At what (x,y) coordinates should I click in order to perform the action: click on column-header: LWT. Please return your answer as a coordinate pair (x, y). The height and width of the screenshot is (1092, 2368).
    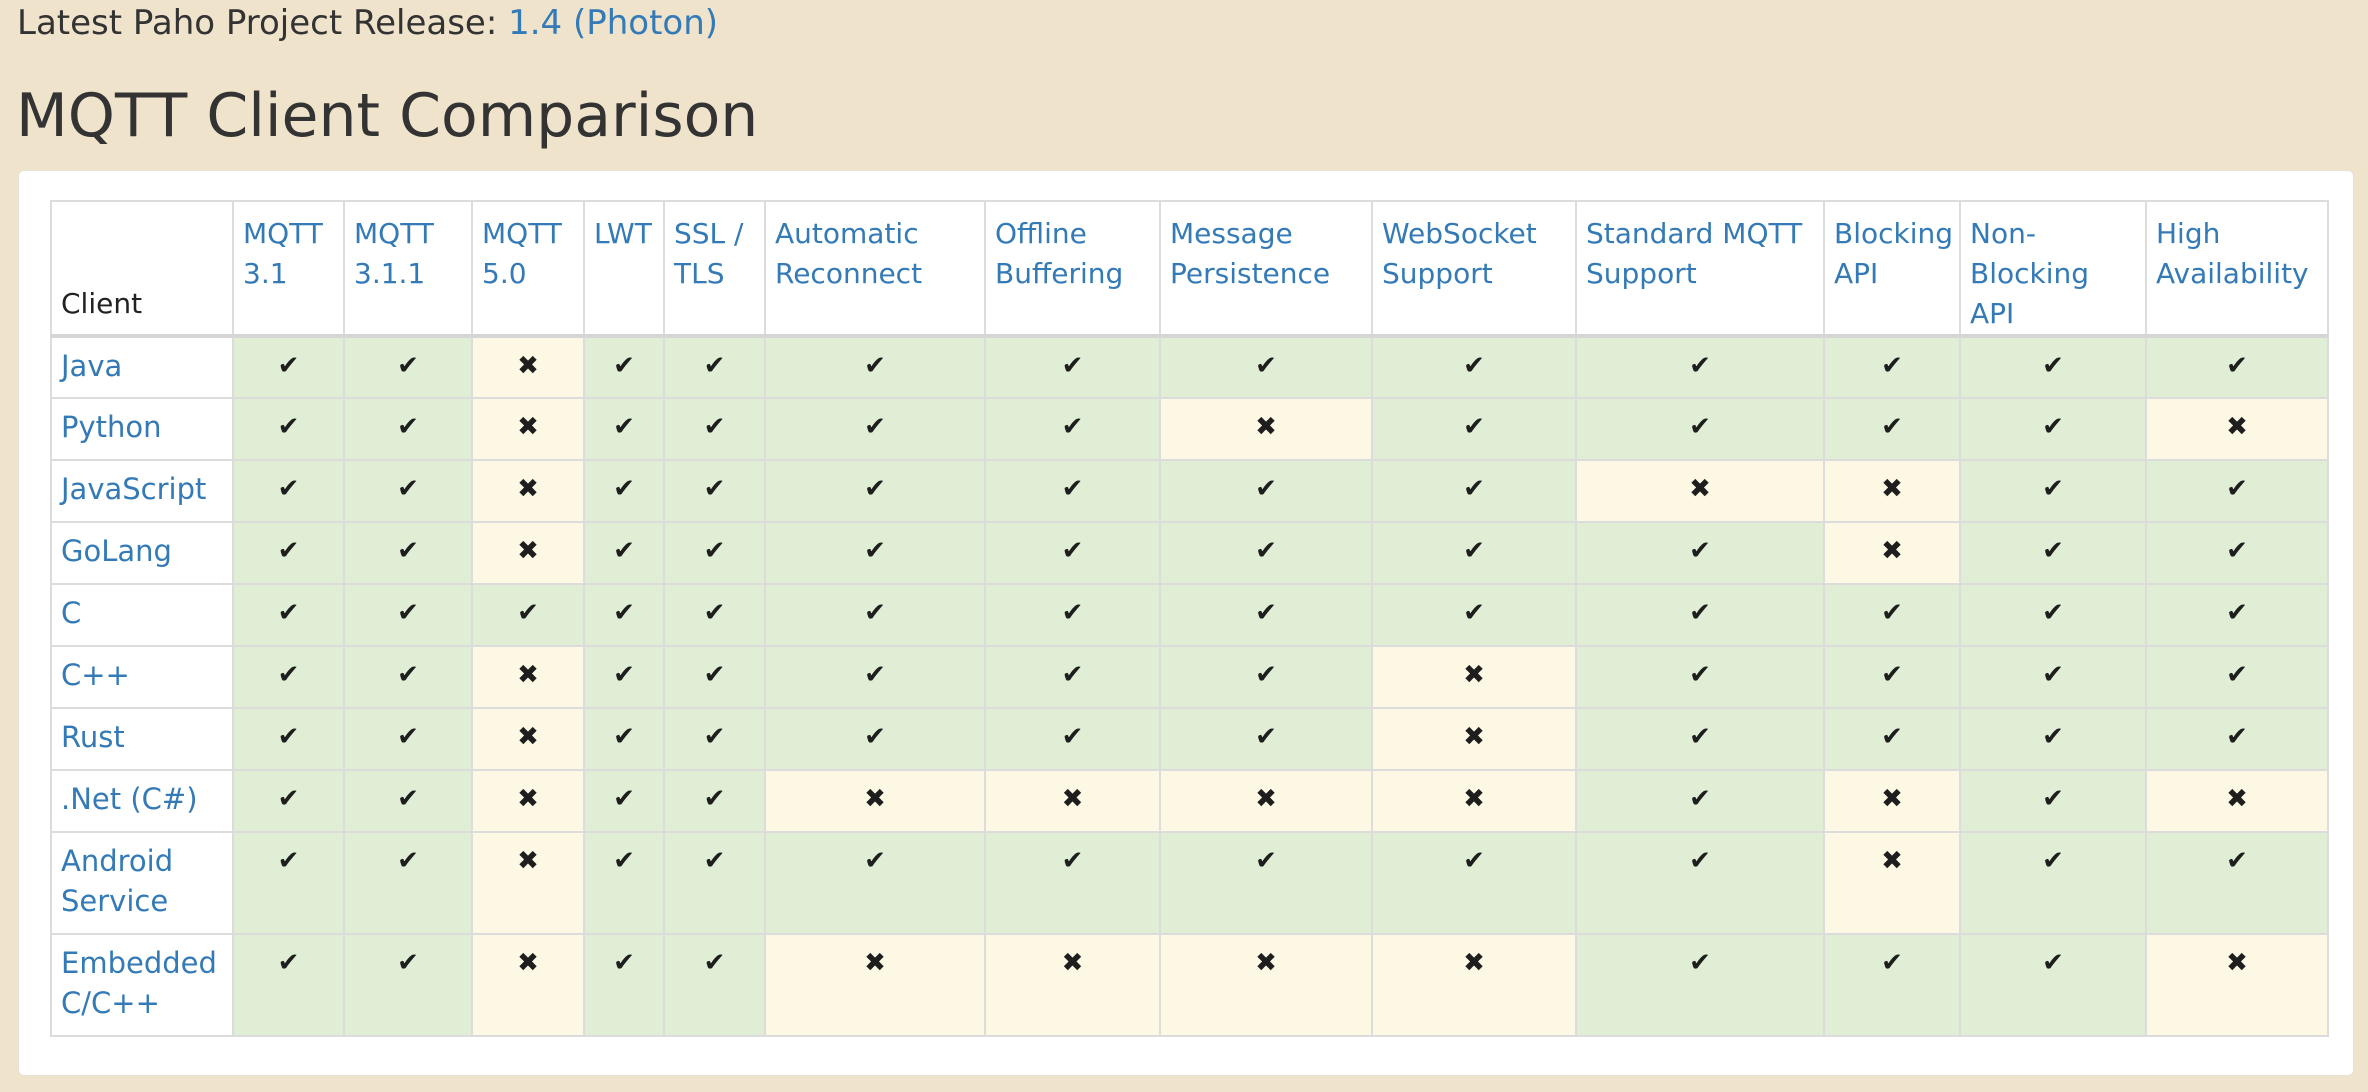
    Looking at the image, I should click on (624, 269).